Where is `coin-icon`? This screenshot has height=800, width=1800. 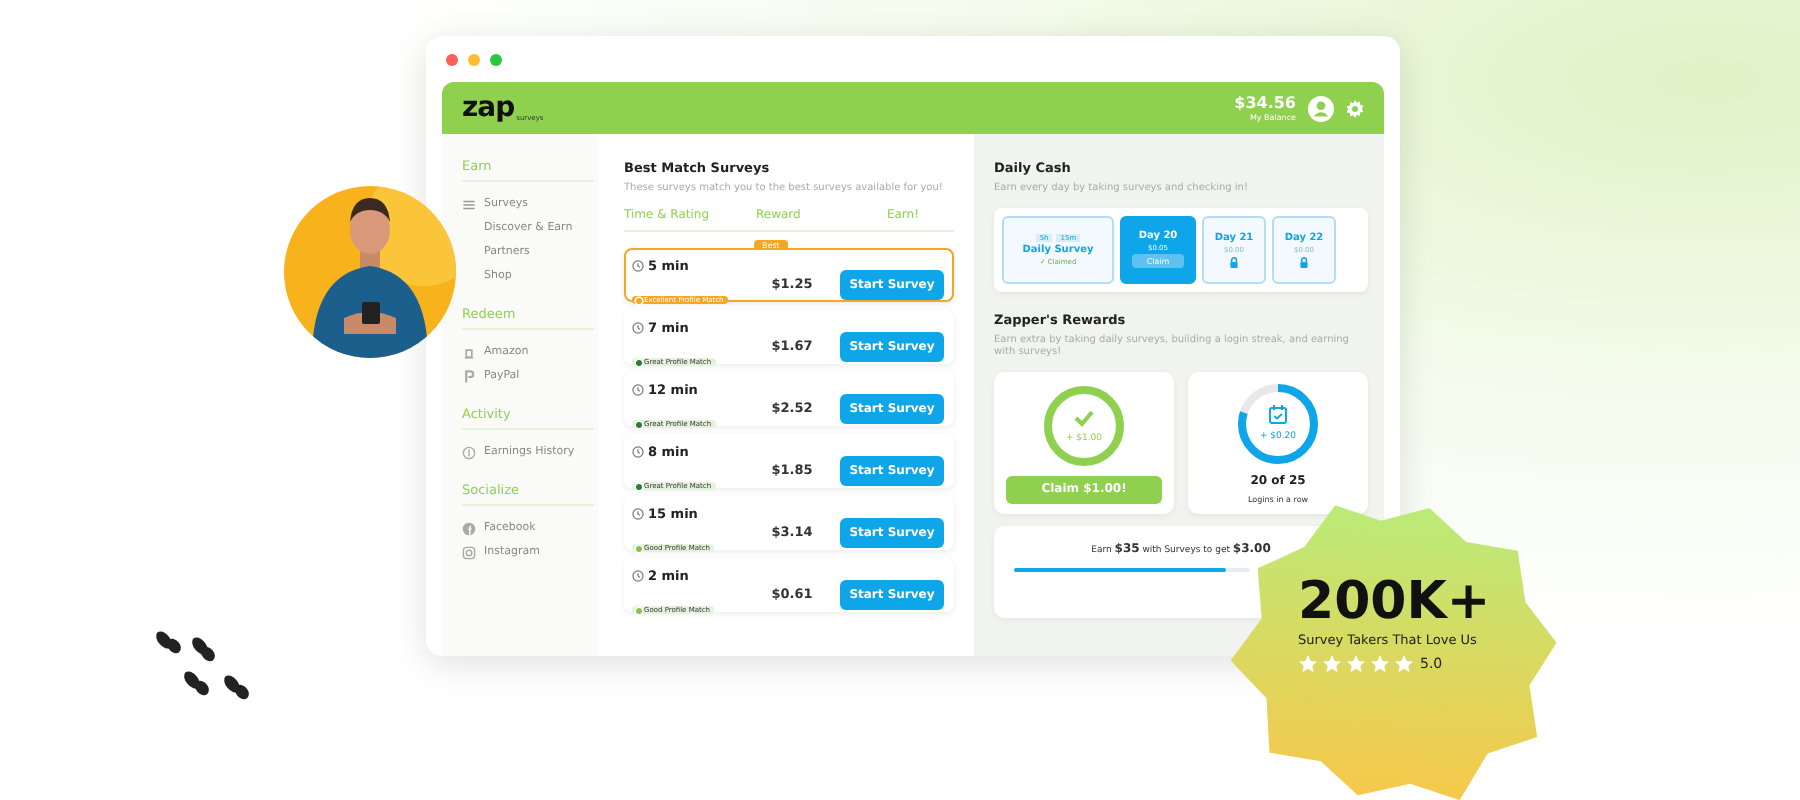 coin-icon is located at coordinates (469, 452).